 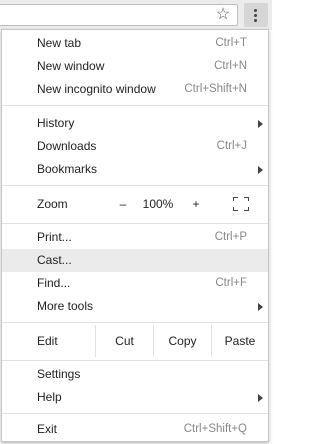 I want to click on address-bar, so click(x=119, y=15).